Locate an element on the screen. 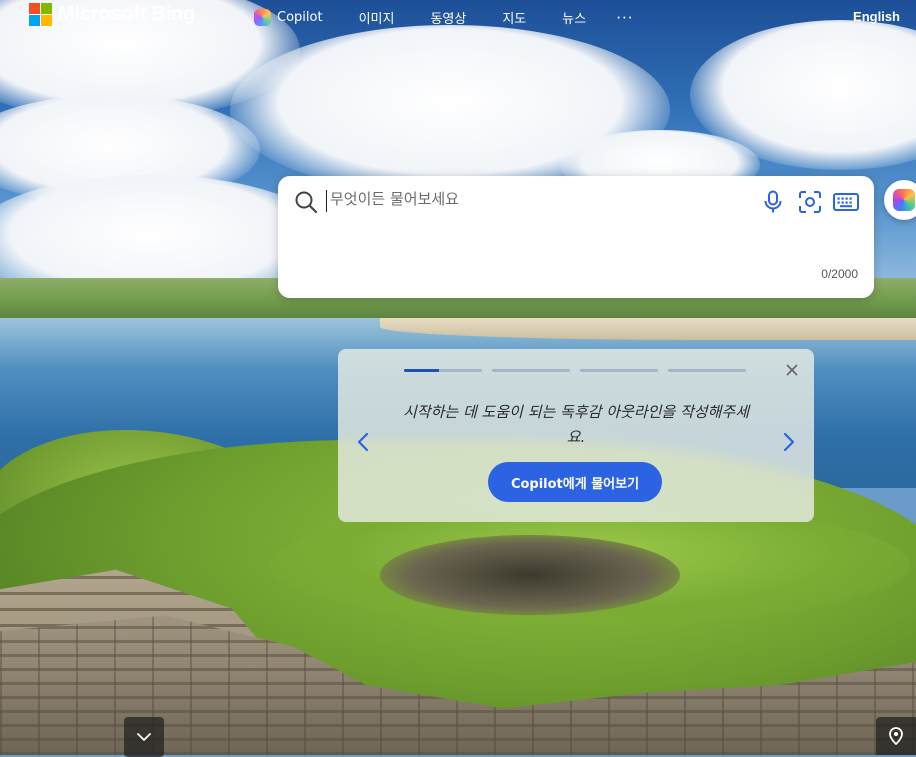  search-input is located at coordinates (520, 199).